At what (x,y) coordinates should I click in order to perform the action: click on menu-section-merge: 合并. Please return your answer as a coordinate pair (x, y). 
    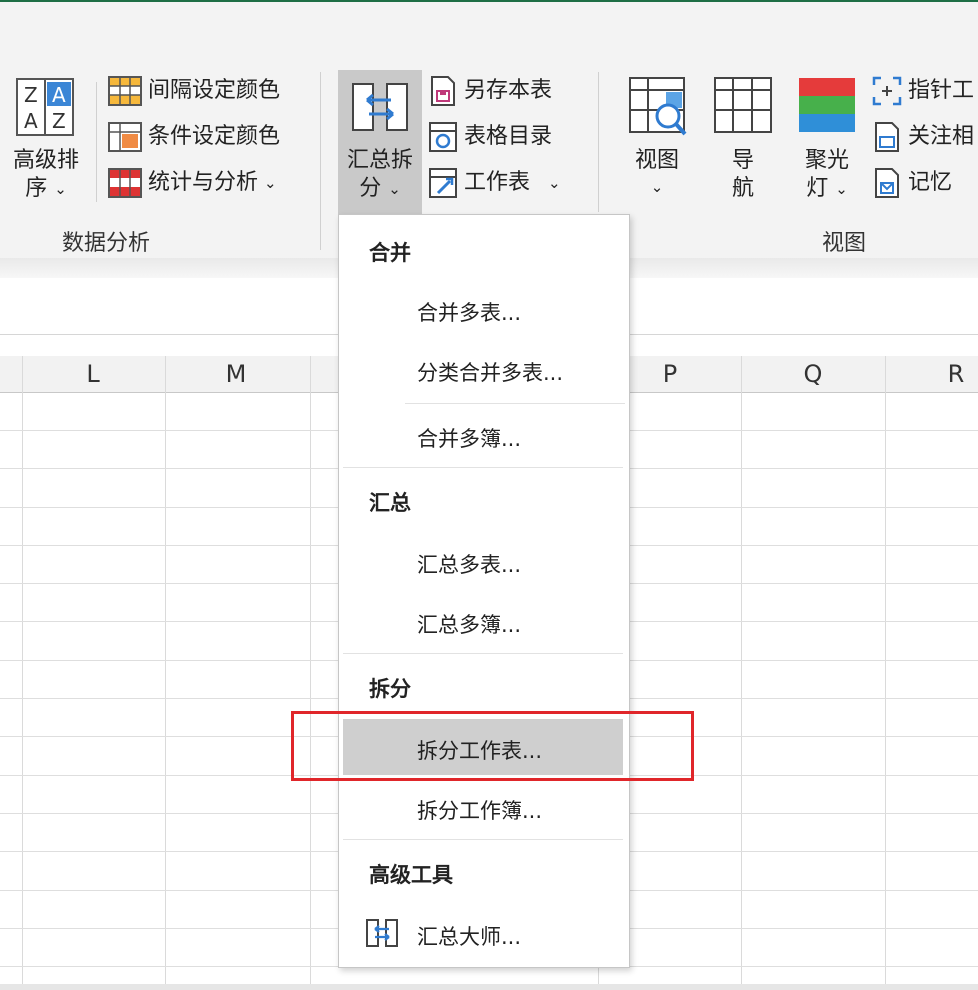
    Looking at the image, I should click on (390, 253).